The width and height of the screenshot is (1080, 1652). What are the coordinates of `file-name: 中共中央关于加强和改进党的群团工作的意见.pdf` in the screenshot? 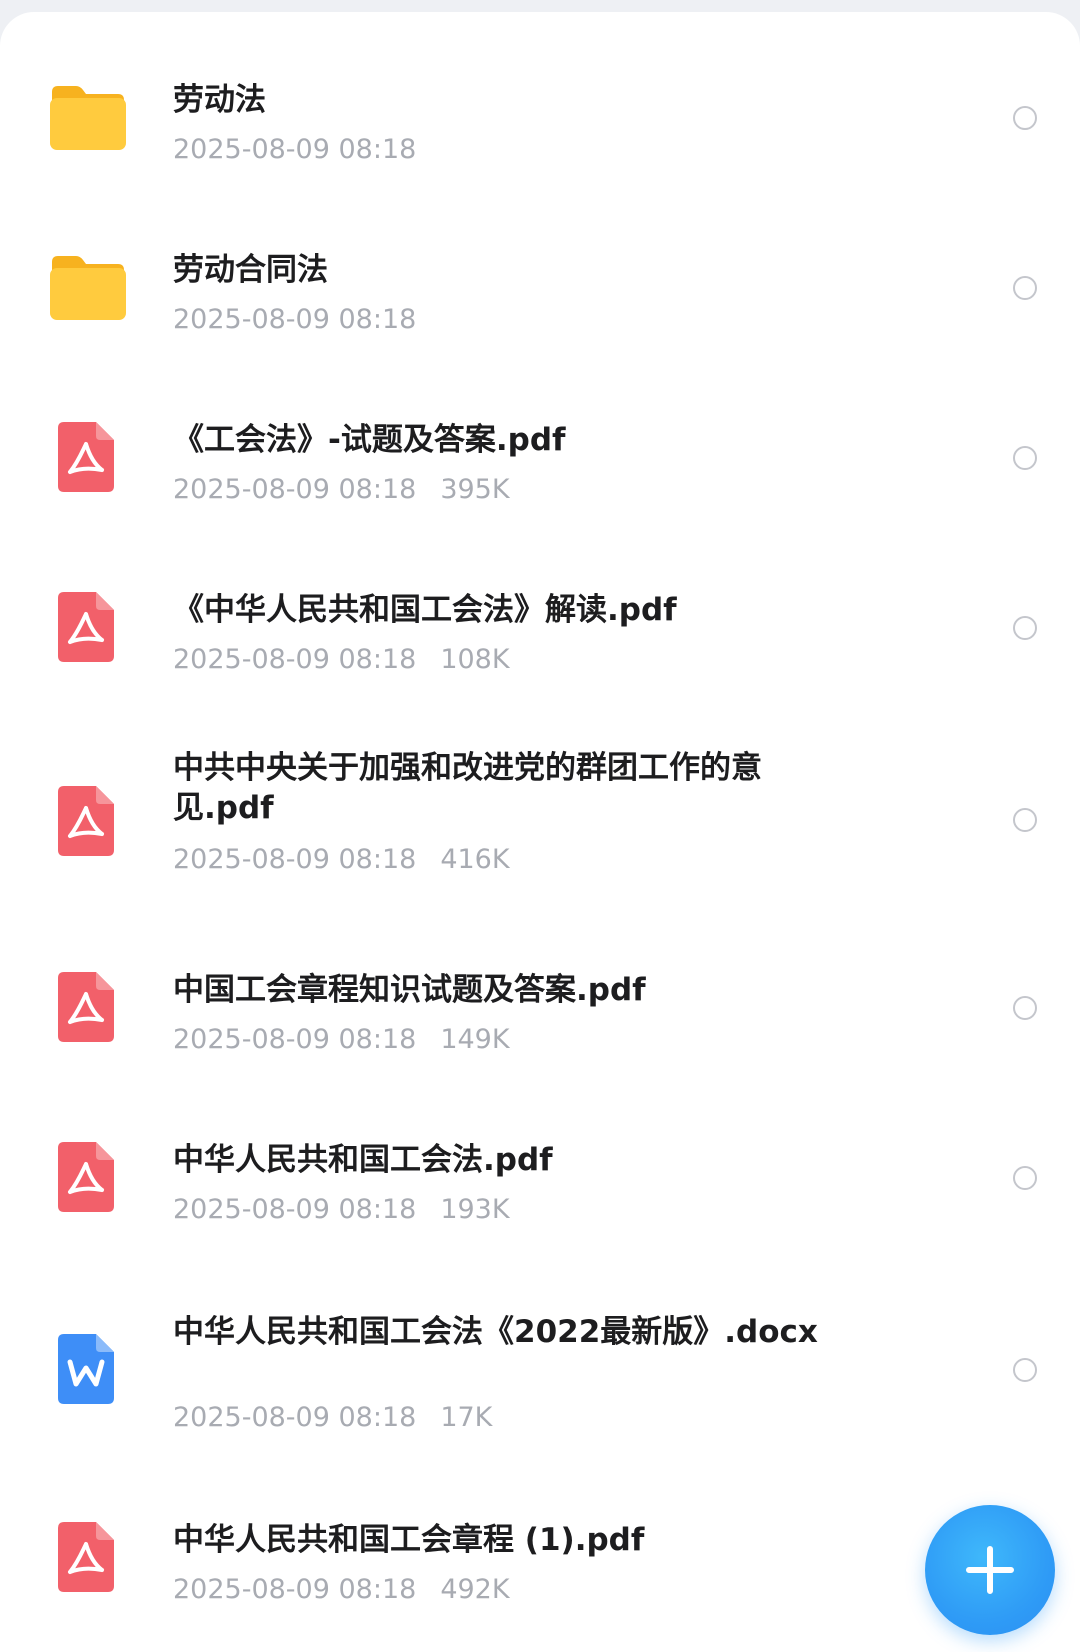 It's located at (467, 788).